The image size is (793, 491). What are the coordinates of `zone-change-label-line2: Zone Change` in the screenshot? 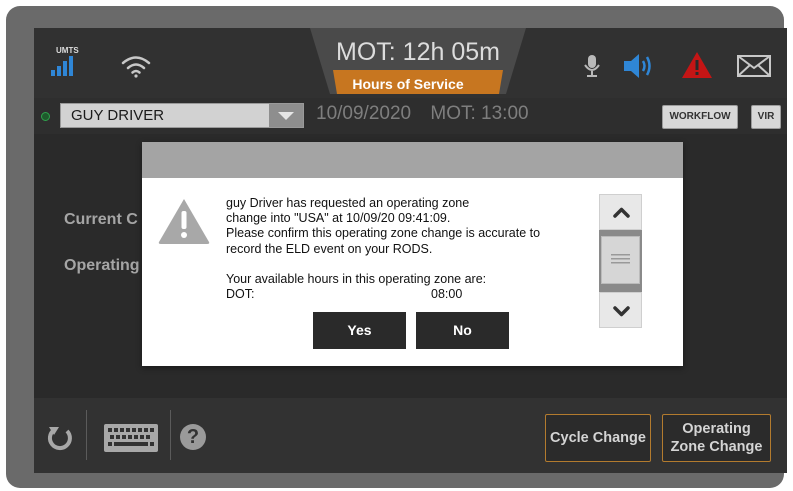 It's located at (716, 447).